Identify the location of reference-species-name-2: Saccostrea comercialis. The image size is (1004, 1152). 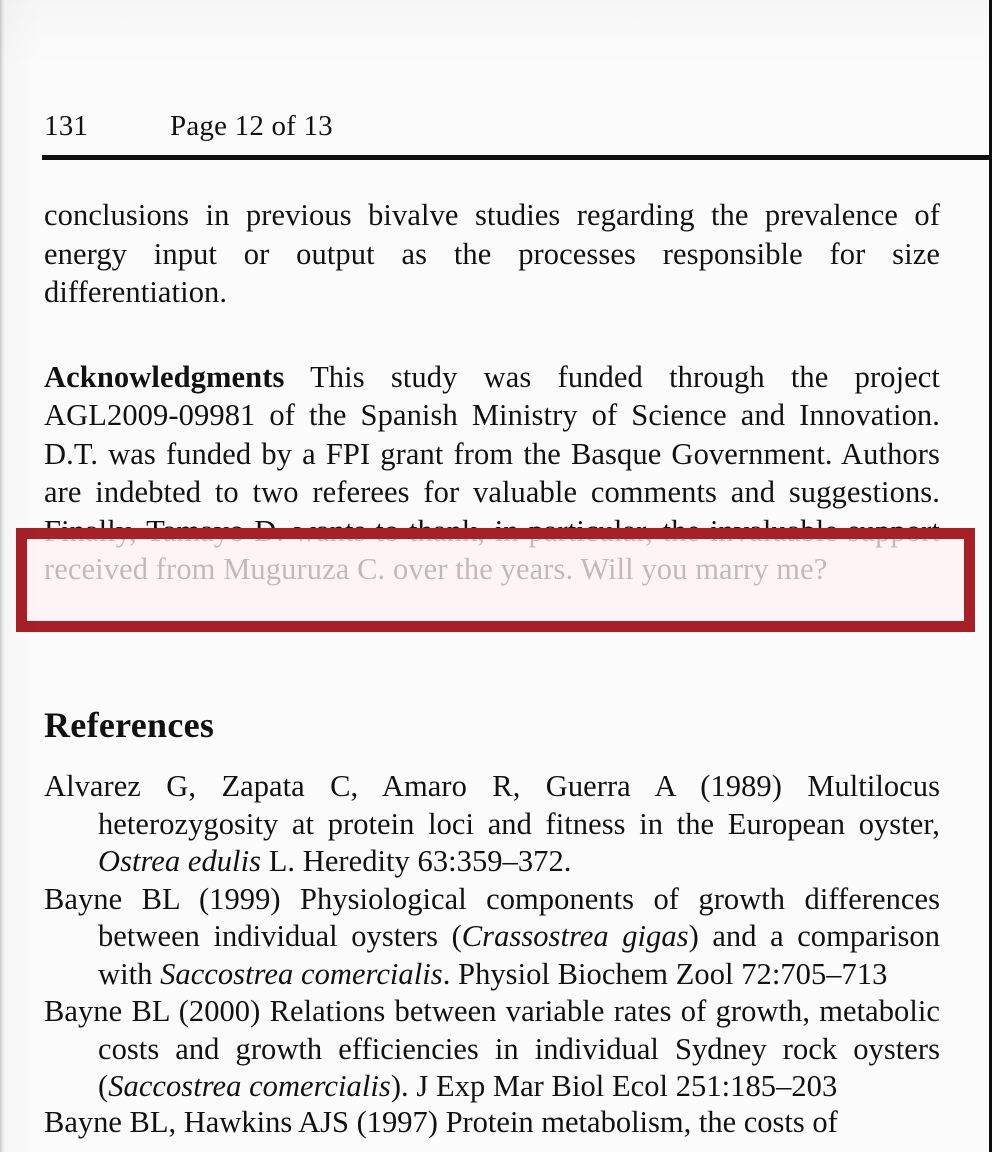
(301, 973).